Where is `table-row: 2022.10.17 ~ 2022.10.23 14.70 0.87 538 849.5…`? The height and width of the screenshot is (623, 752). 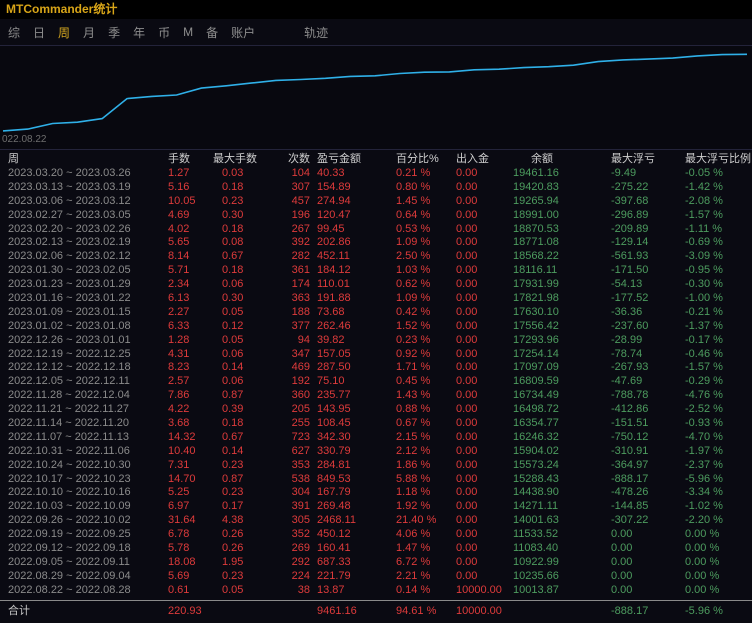 table-row: 2022.10.17 ~ 2022.10.23 14.70 0.87 538 849.5… is located at coordinates (376, 480).